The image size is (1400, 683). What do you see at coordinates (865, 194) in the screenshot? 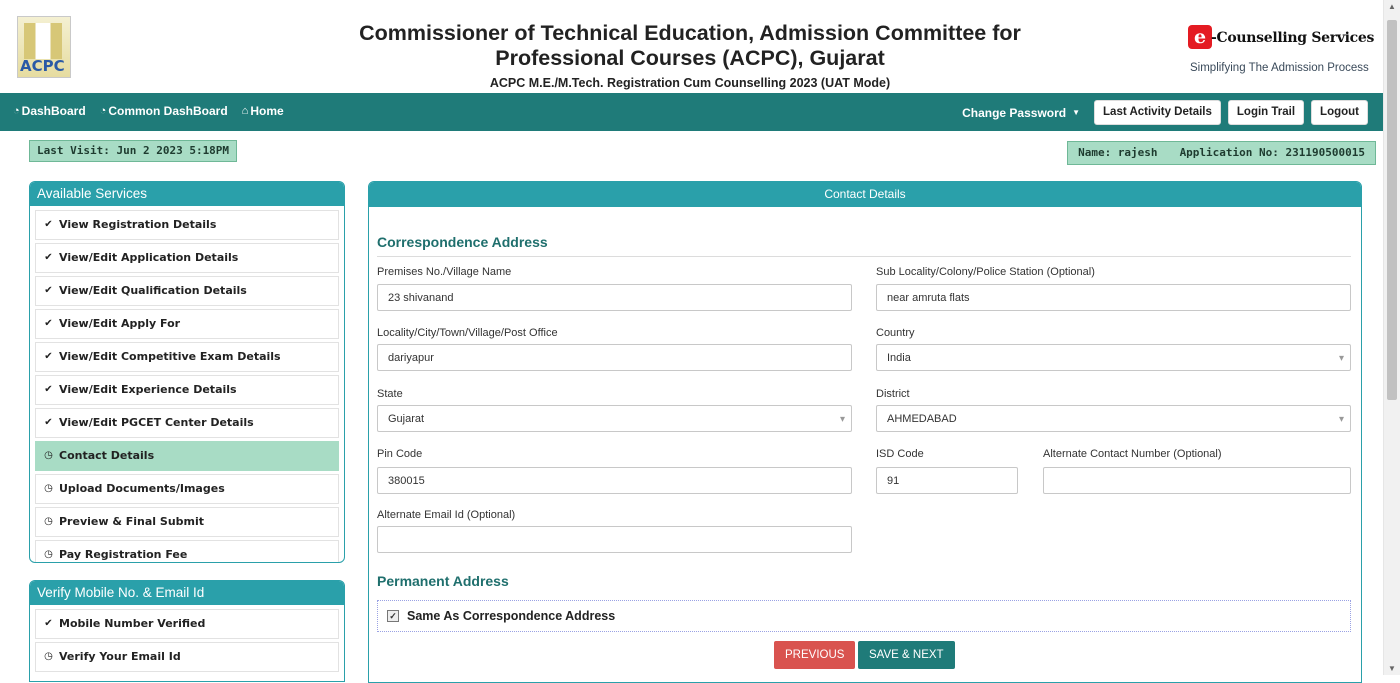
I see `contact-details-title: Contact Details` at bounding box center [865, 194].